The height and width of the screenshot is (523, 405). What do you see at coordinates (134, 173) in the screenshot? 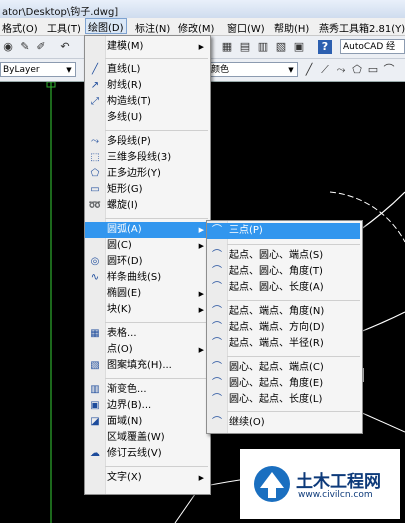
I see `draw-menu-item-label: 正多边形(Y)` at bounding box center [134, 173].